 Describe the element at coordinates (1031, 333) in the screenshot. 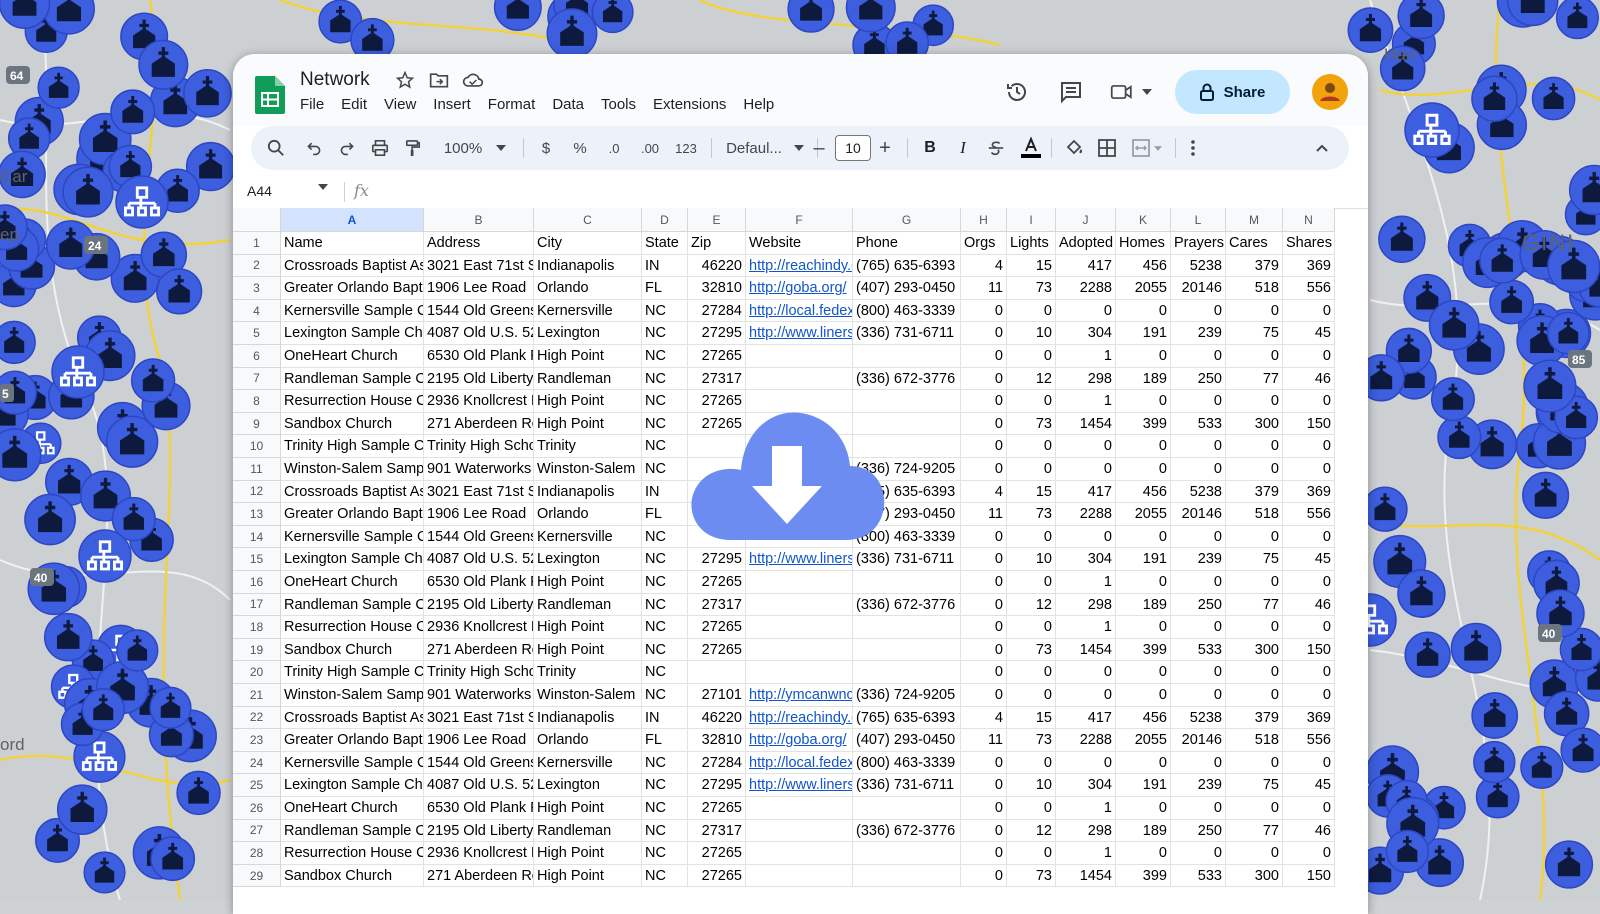

I see `table-cell: 10` at that location.